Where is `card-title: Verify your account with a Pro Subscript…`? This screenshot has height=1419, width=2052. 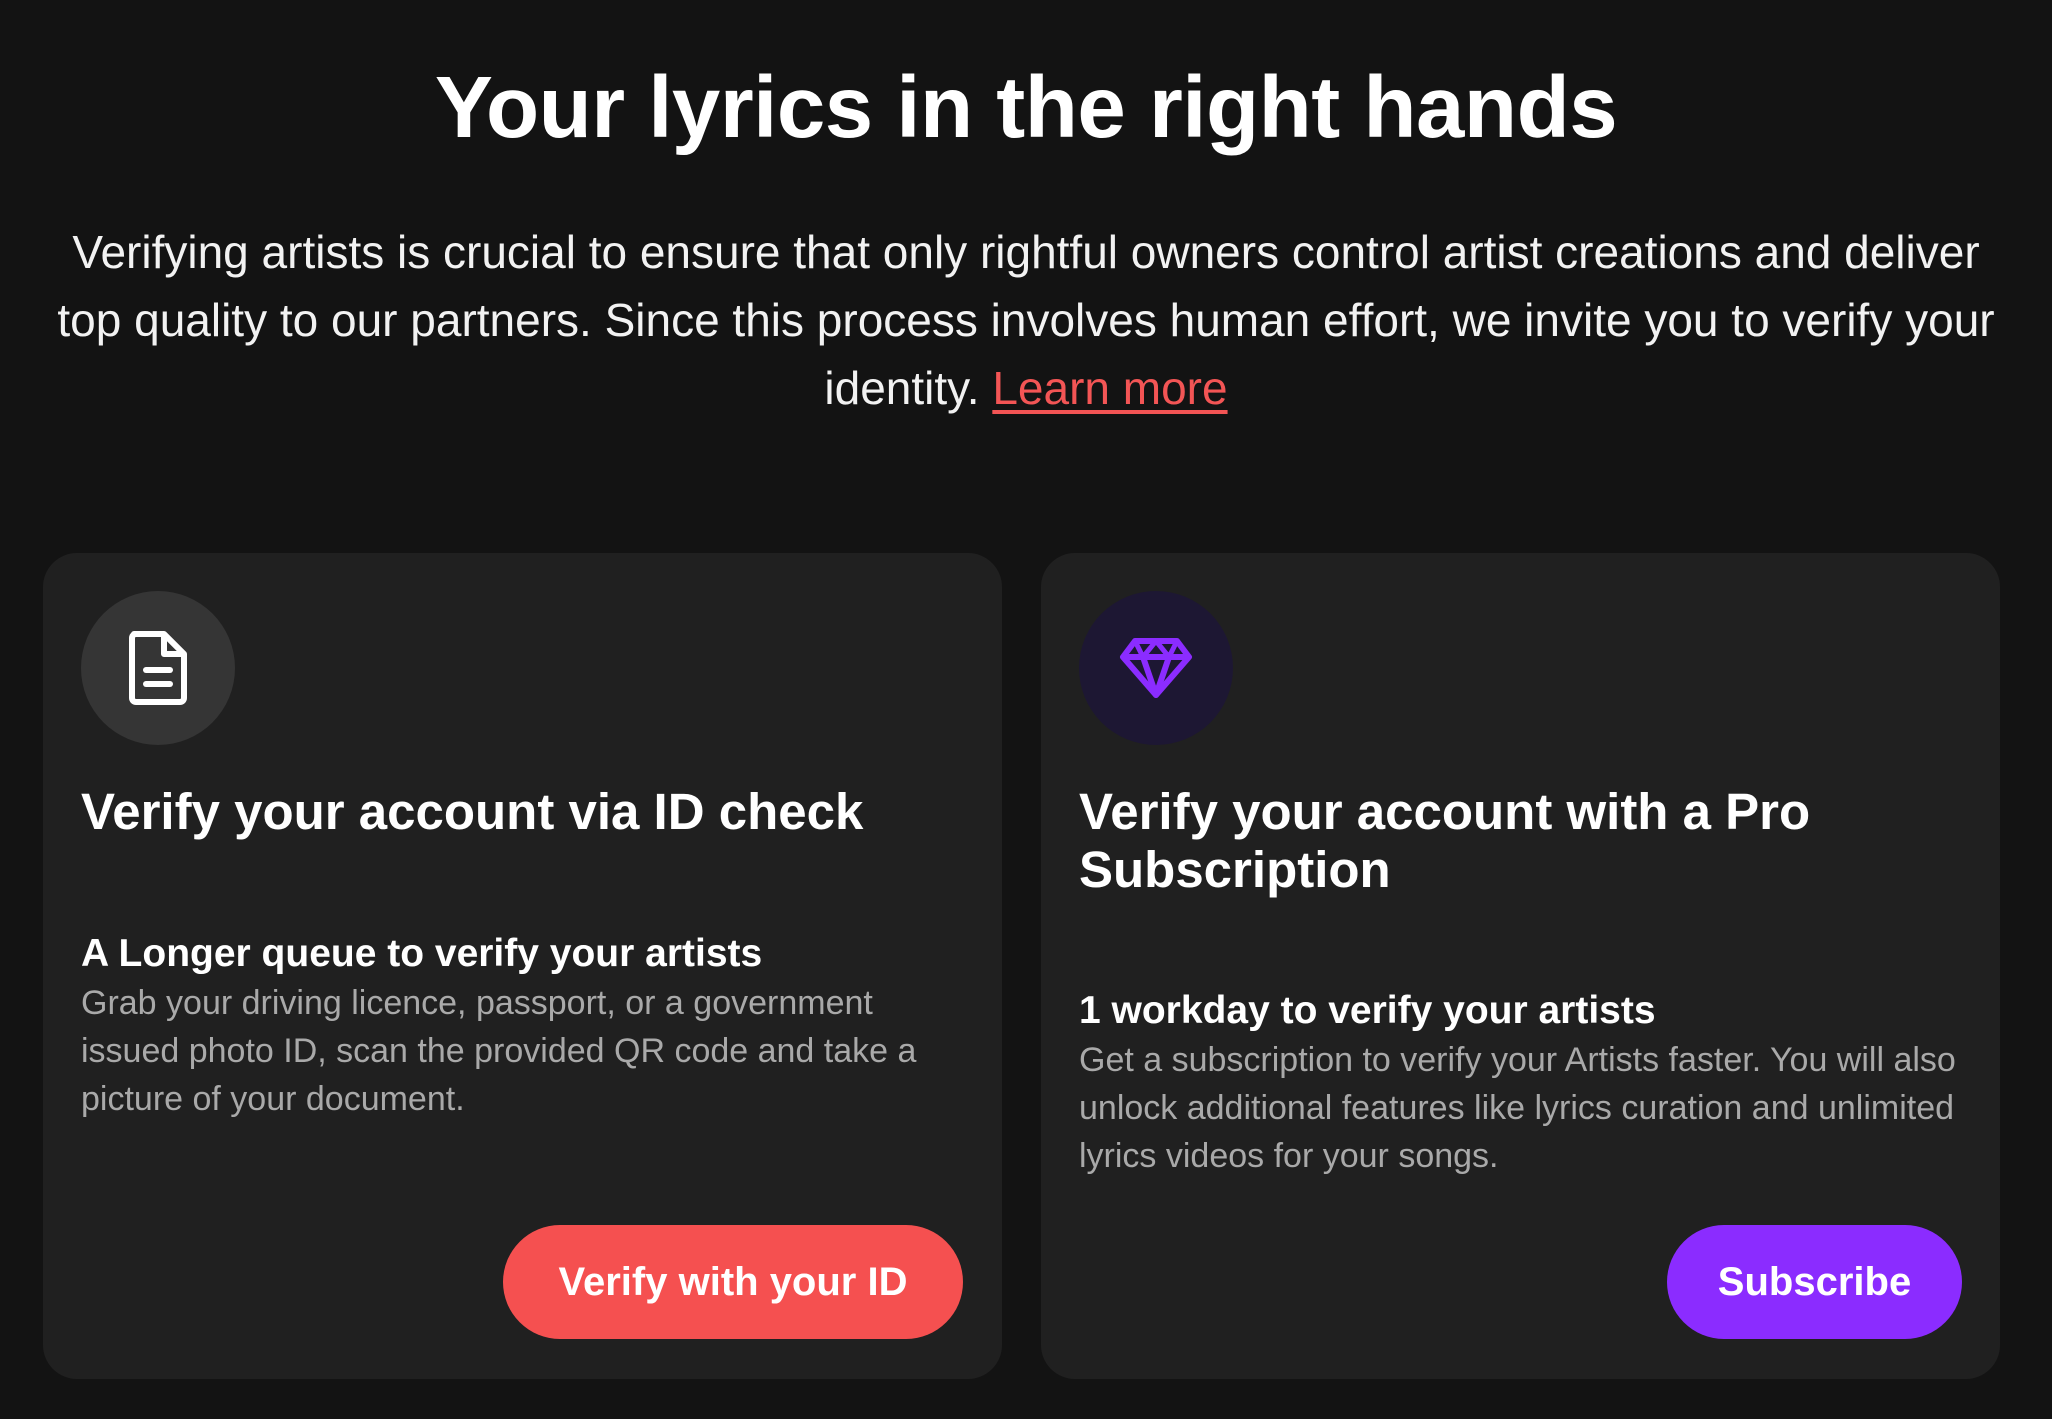
card-title: Verify your account with a Pro Subscript… is located at coordinates (1445, 840).